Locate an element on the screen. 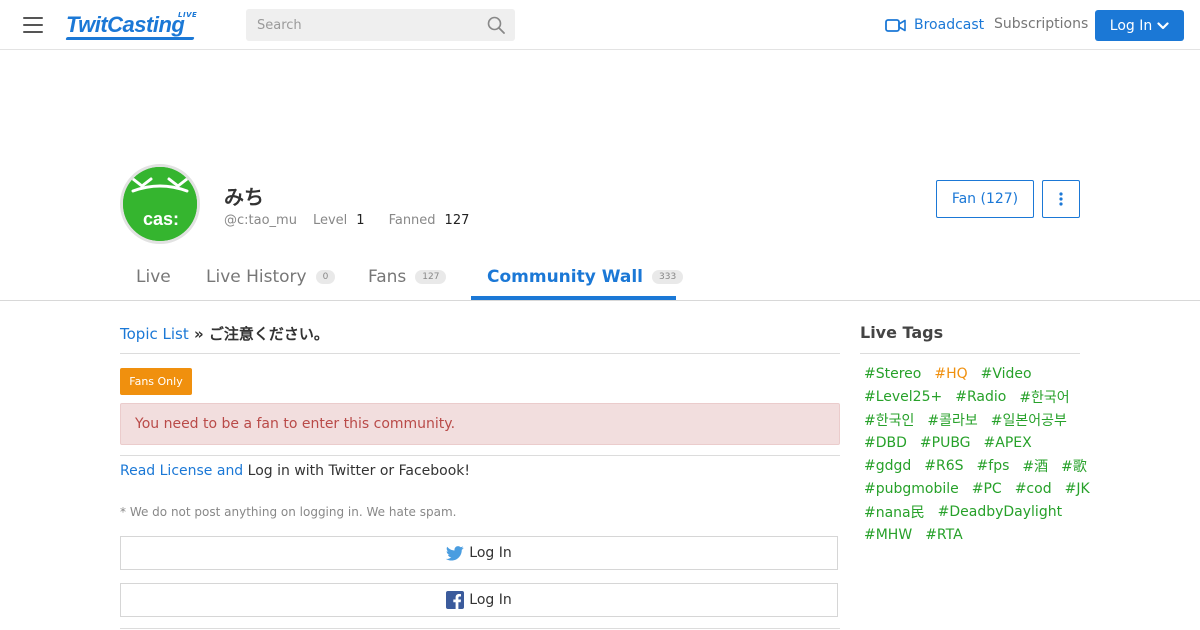  active-tab-indicator is located at coordinates (573, 298).